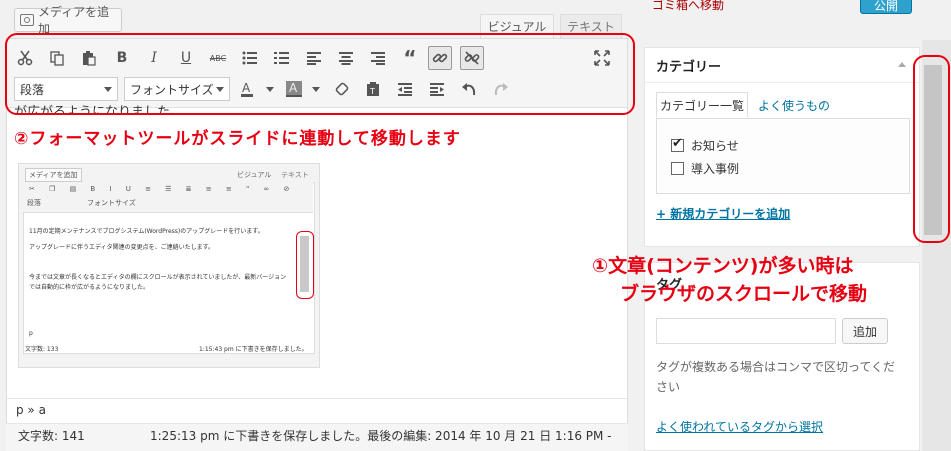  Describe the element at coordinates (886, 7) in the screenshot. I see `publish-button: 公開` at that location.